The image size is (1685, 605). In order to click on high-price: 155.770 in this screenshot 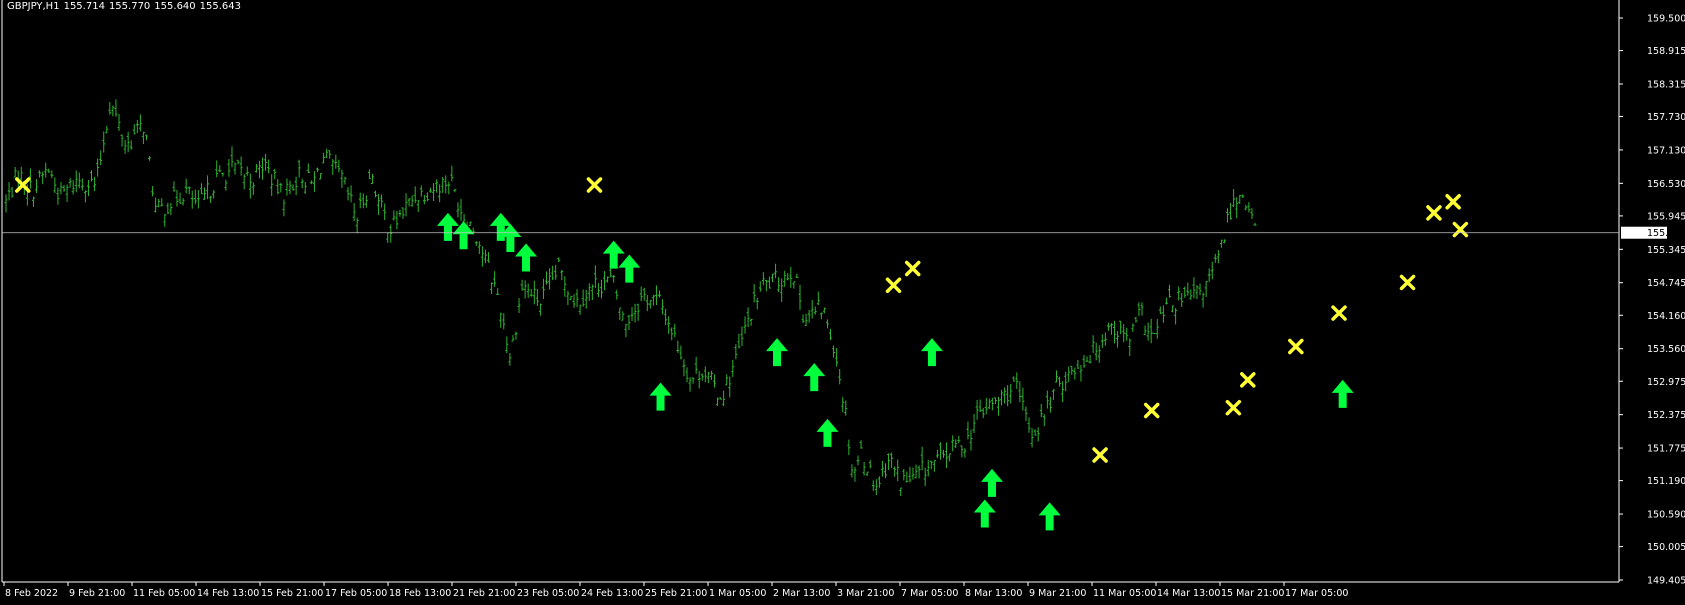, I will do `click(129, 6)`.